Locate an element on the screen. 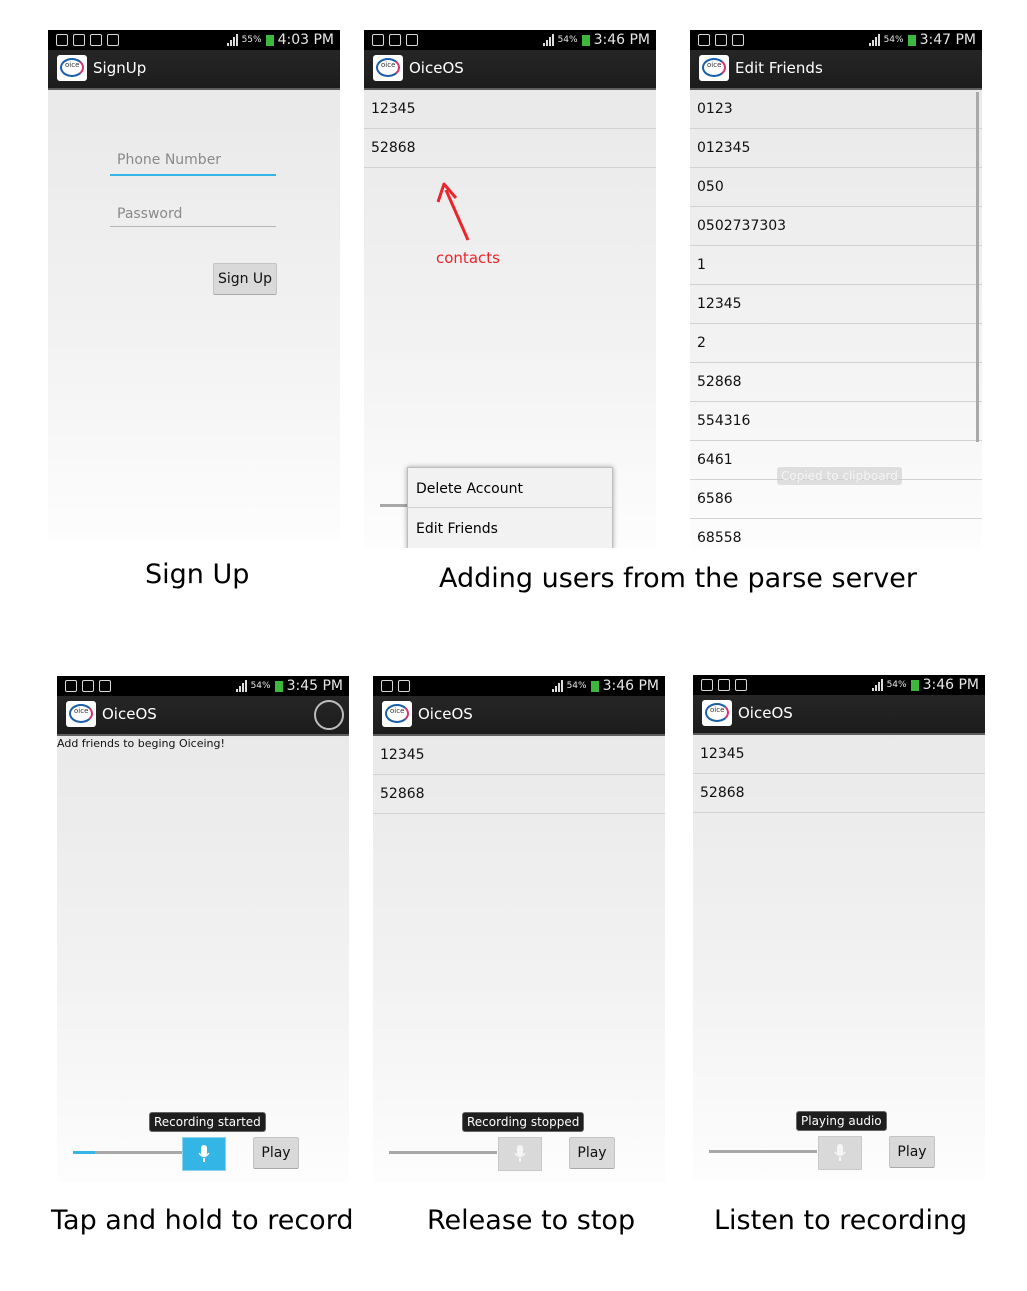  seek-bar-progress is located at coordinates (84, 1152).